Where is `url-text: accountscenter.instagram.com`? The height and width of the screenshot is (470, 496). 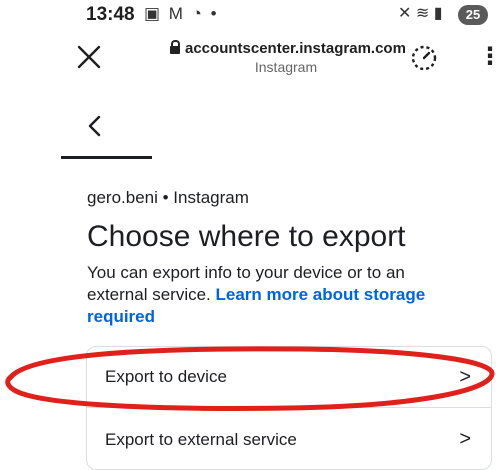 url-text: accountscenter.instagram.com is located at coordinates (295, 48).